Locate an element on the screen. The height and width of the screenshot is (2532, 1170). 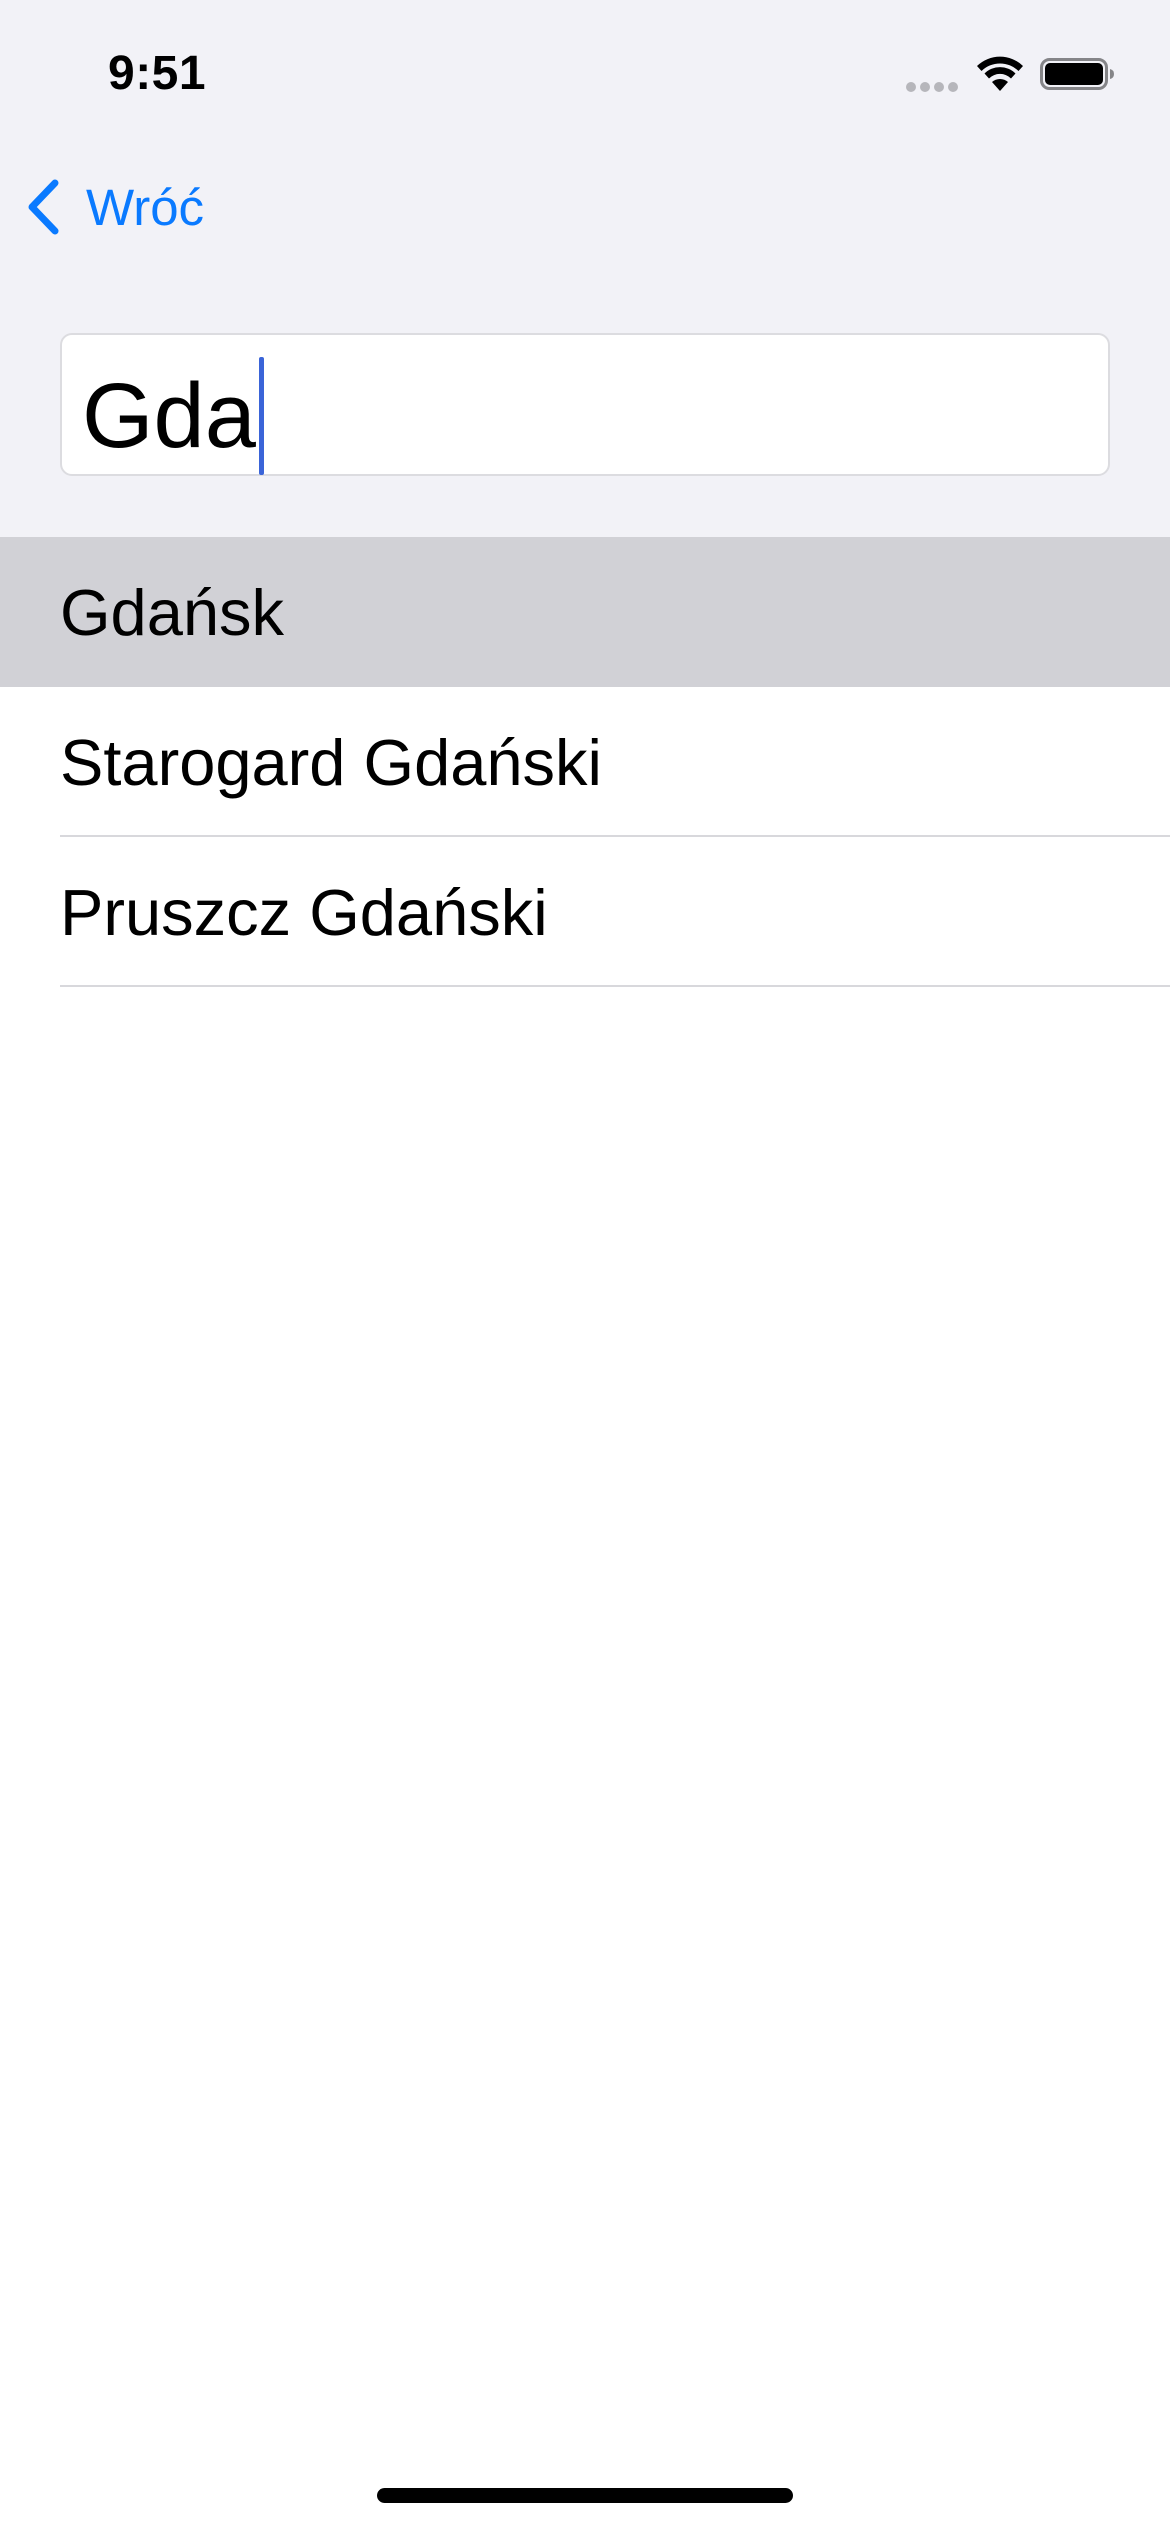
text-caret is located at coordinates (261, 416).